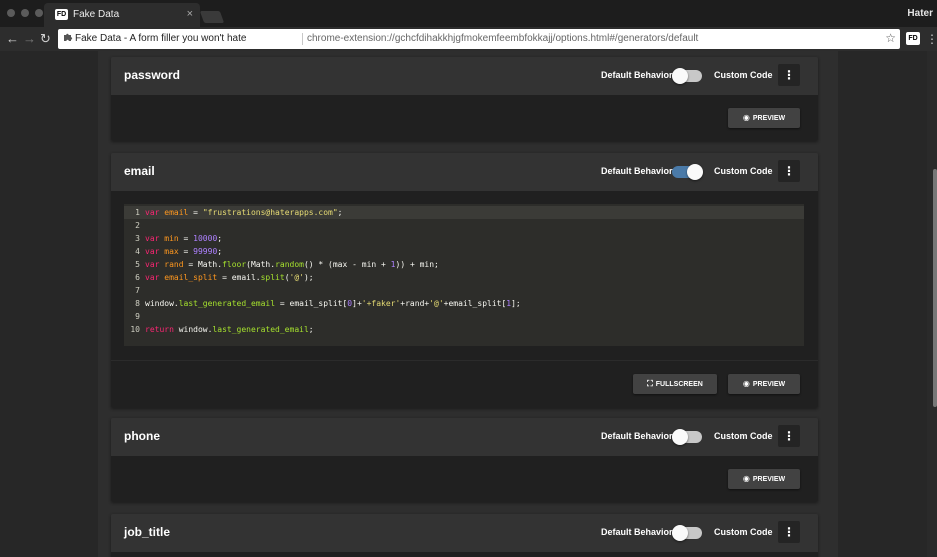 Image resolution: width=937 pixels, height=557 pixels. Describe the element at coordinates (769, 479) in the screenshot. I see `preview-label: PREVIEW` at that location.